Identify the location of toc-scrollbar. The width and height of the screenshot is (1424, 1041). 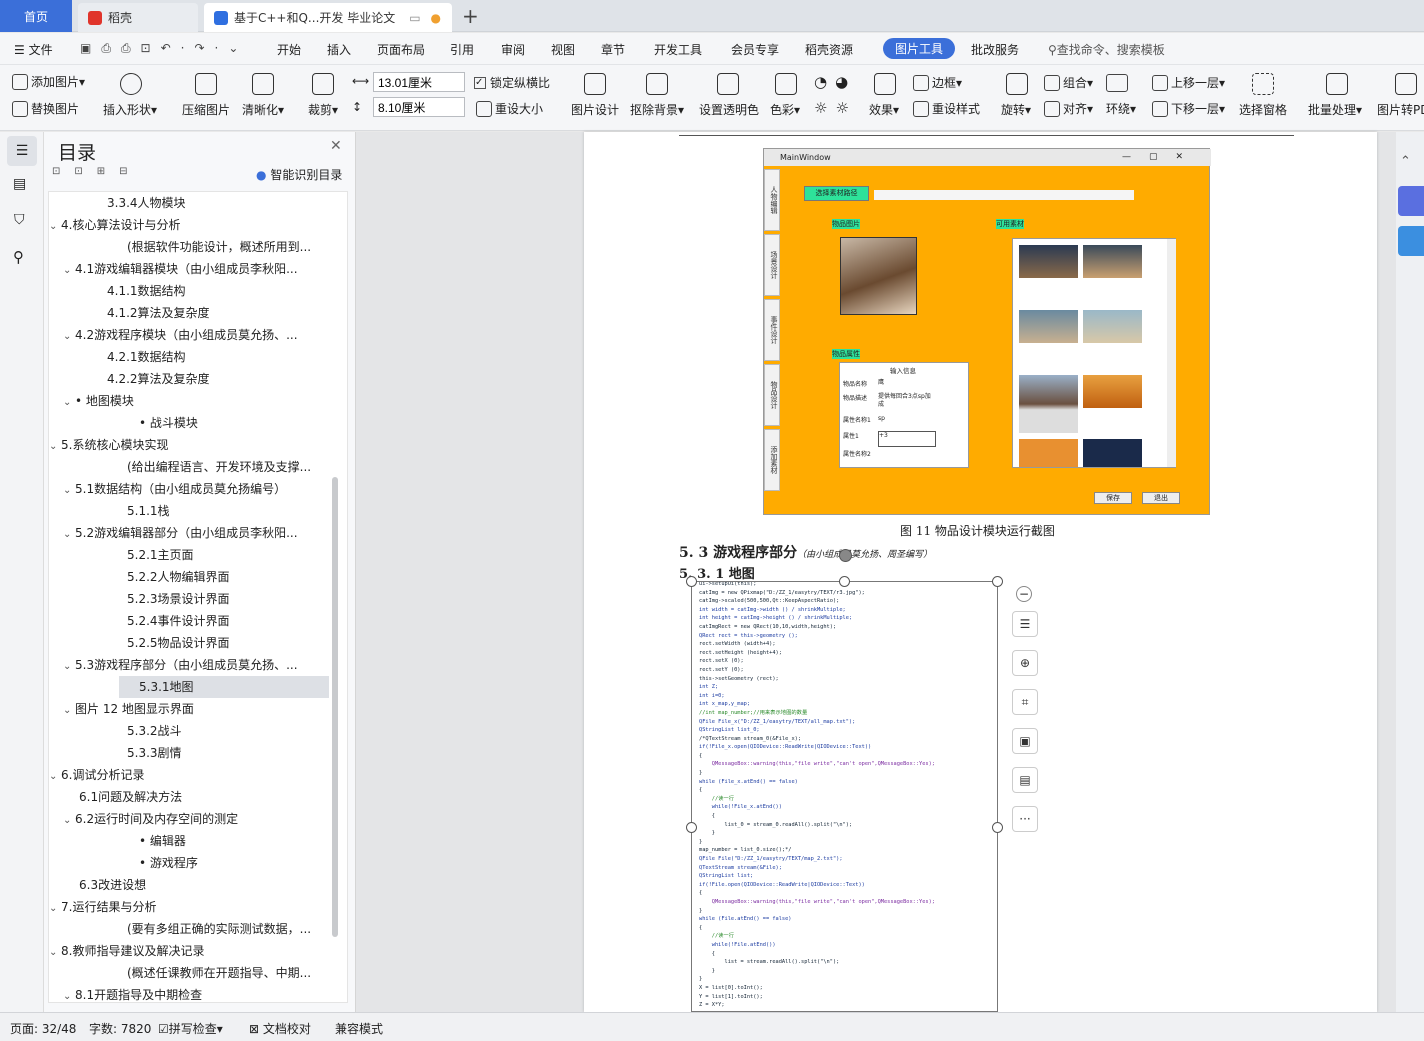
(335, 707).